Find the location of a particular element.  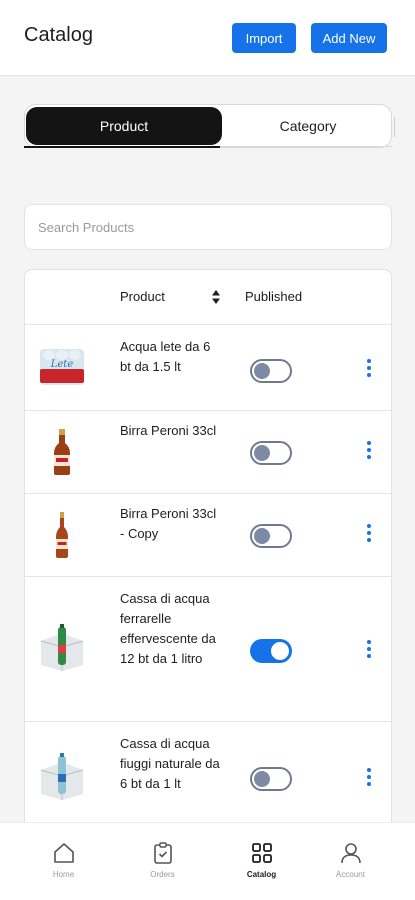

user-icon is located at coordinates (351, 853).